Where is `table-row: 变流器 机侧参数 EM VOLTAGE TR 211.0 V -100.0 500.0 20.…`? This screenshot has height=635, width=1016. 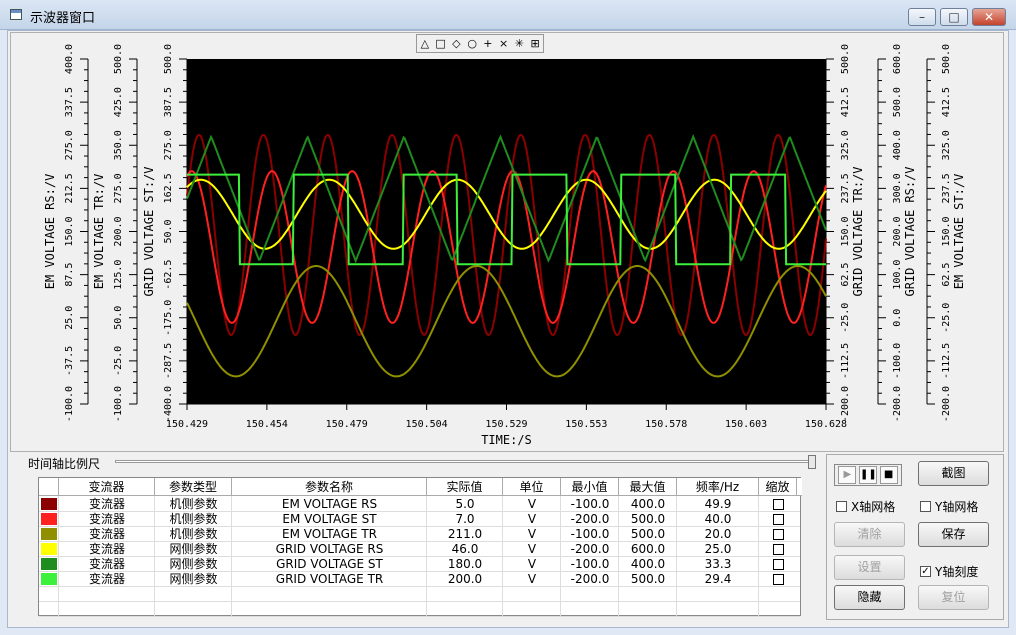 table-row: 变流器 机侧参数 EM VOLTAGE TR 211.0 V -100.0 500.0 20.… is located at coordinates (418, 534).